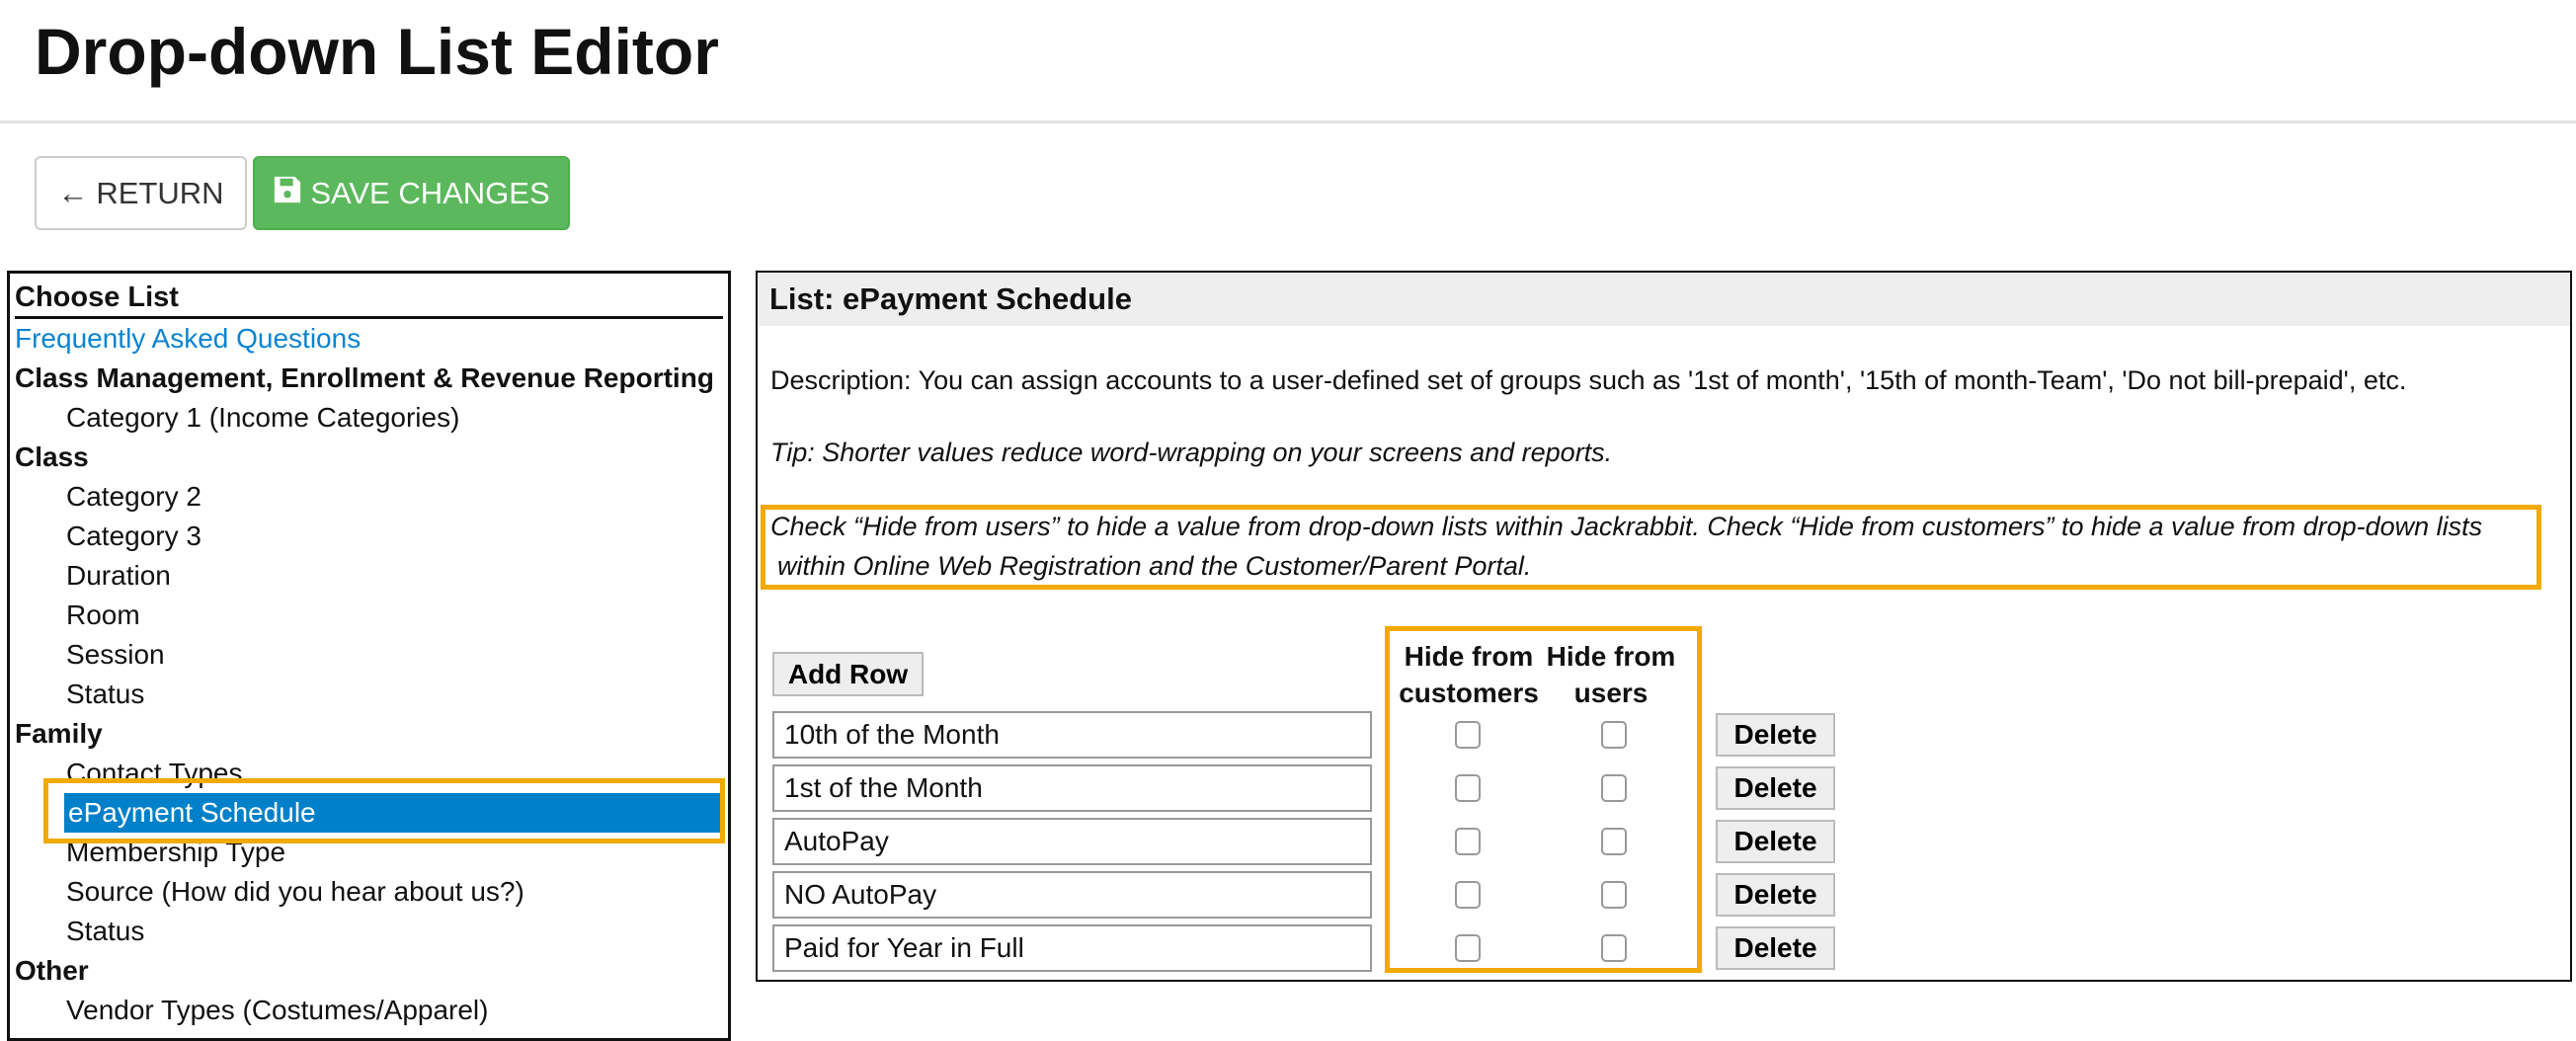 The height and width of the screenshot is (1041, 2576). I want to click on list-item: Session, so click(369, 655).